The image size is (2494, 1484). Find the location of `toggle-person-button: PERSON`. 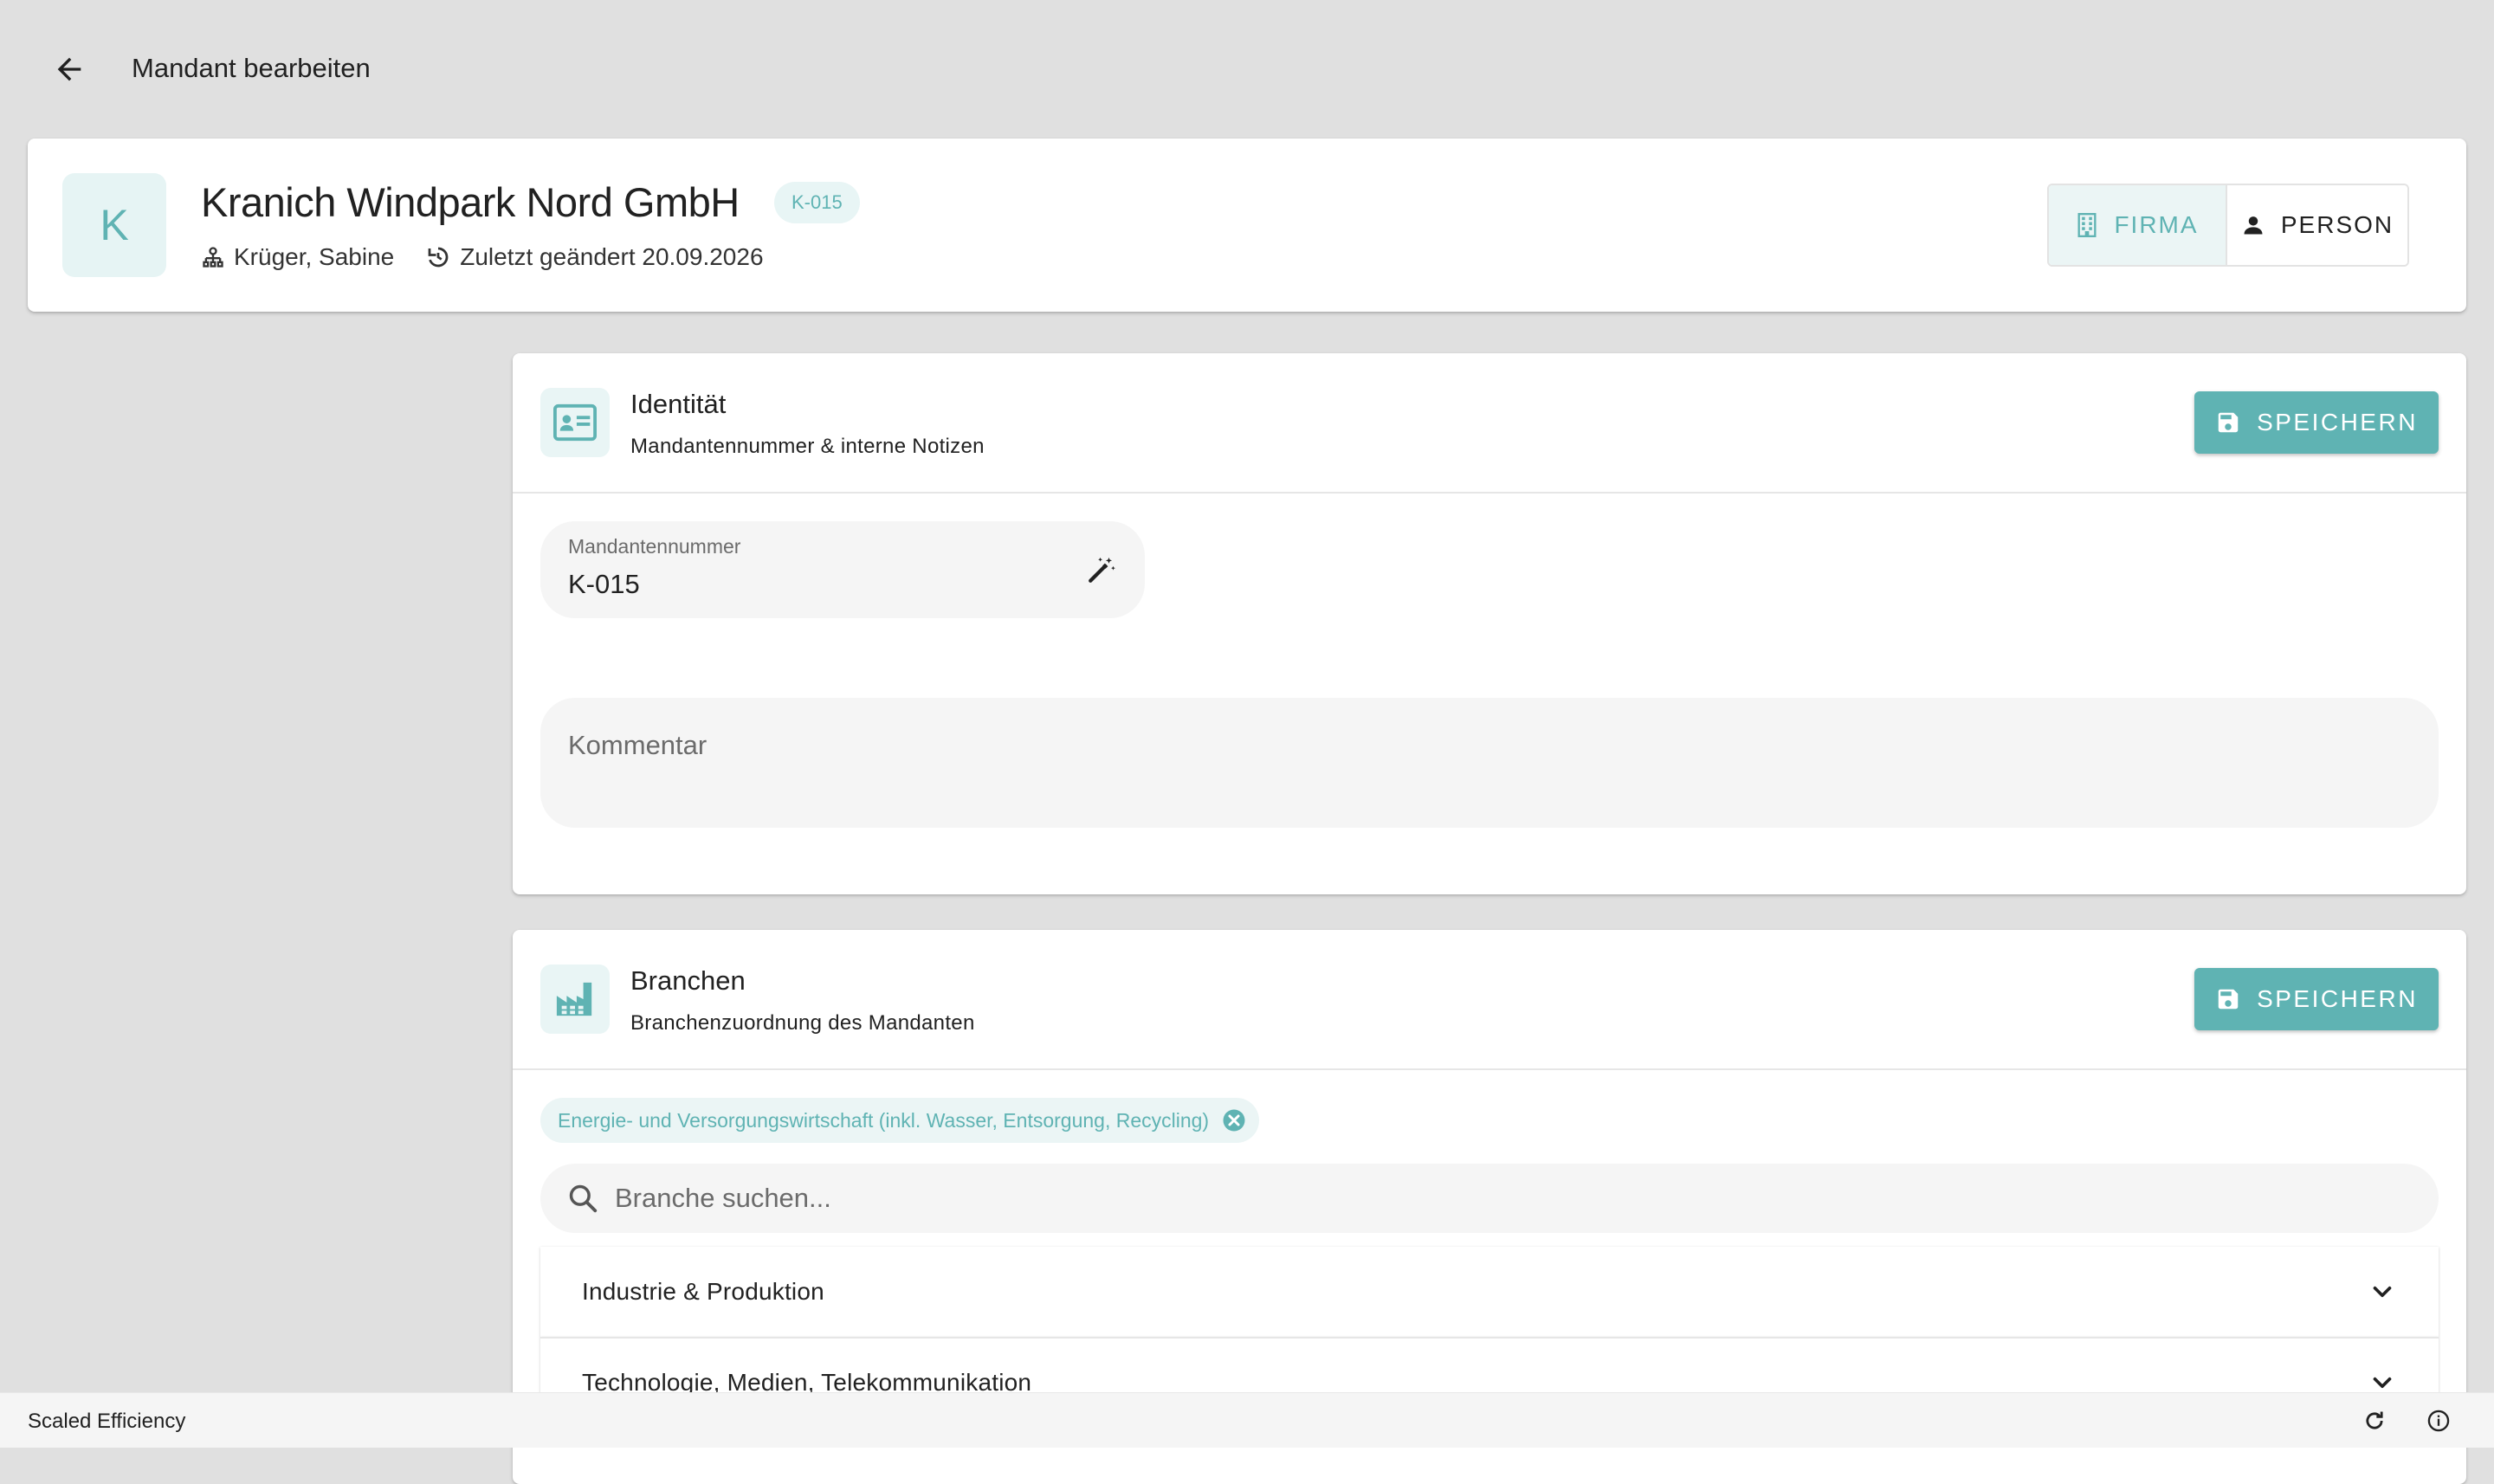

toggle-person-button: PERSON is located at coordinates (2317, 225).